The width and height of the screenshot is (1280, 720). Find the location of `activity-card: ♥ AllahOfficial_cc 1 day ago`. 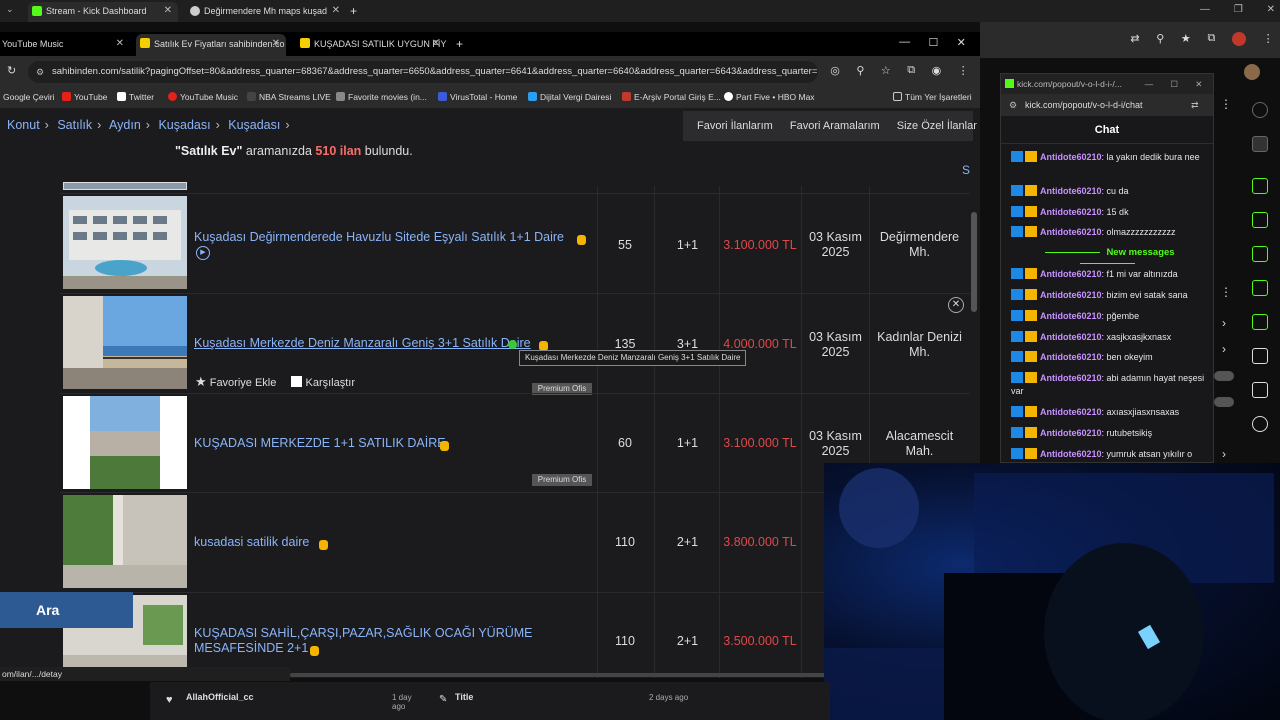

activity-card: ♥ AllahOfficial_cc 1 day ago is located at coordinates (290, 701).